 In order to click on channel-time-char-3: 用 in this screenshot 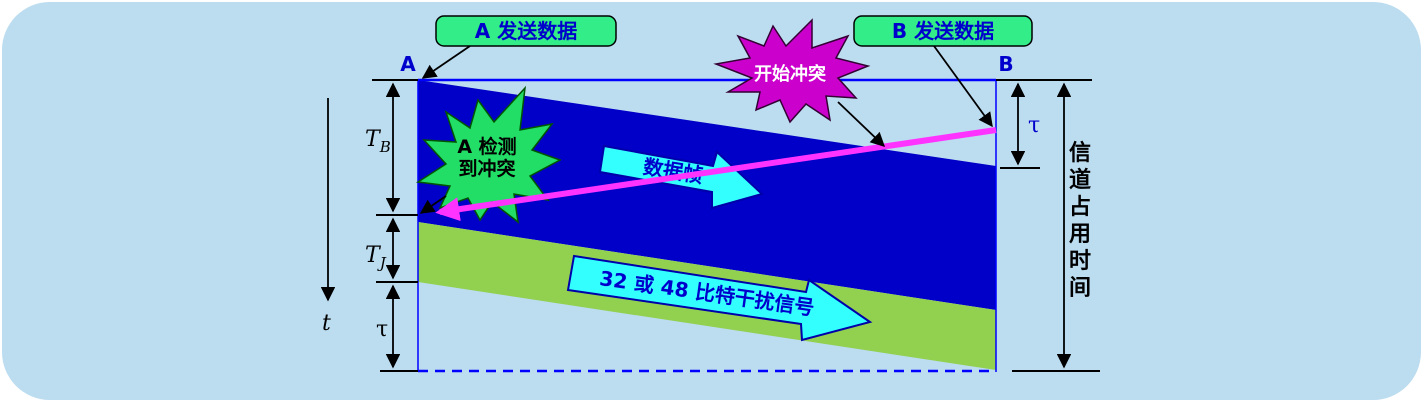, I will do `click(1080, 234)`.